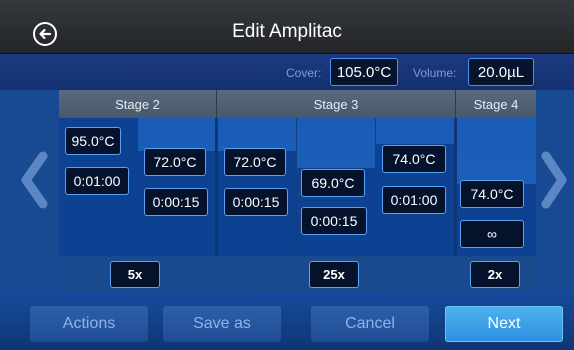 This screenshot has height=350, width=574. What do you see at coordinates (175, 162) in the screenshot?
I see `step-2-temperature-field: 72.0°C` at bounding box center [175, 162].